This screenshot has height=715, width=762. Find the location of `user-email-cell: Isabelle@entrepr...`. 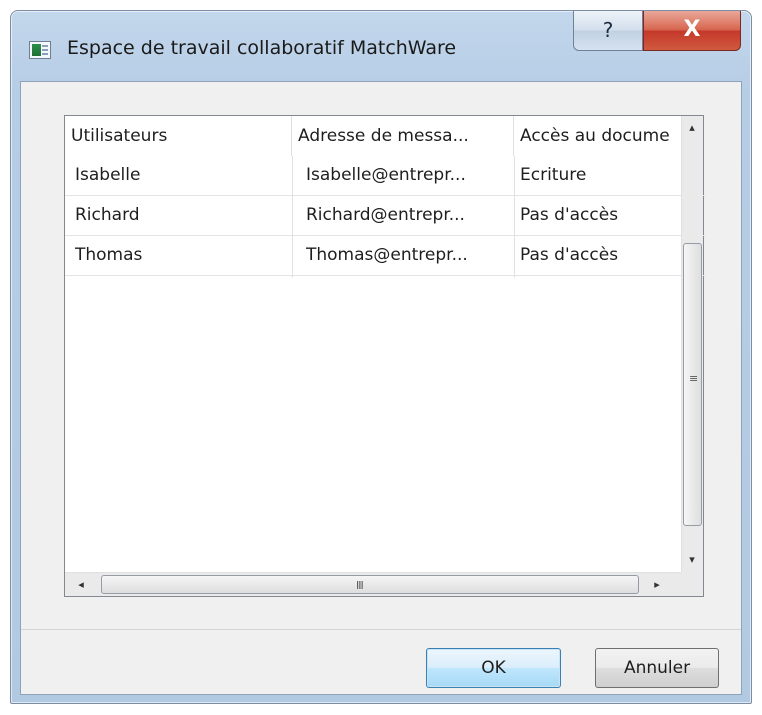

user-email-cell: Isabelle@entrepr... is located at coordinates (386, 175).